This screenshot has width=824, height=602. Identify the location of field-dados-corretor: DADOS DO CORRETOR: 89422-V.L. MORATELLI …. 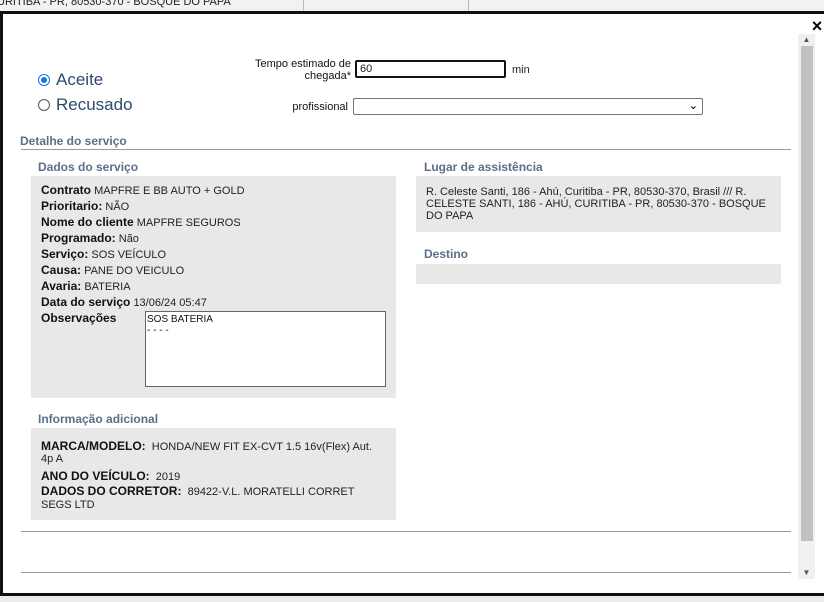
(198, 498).